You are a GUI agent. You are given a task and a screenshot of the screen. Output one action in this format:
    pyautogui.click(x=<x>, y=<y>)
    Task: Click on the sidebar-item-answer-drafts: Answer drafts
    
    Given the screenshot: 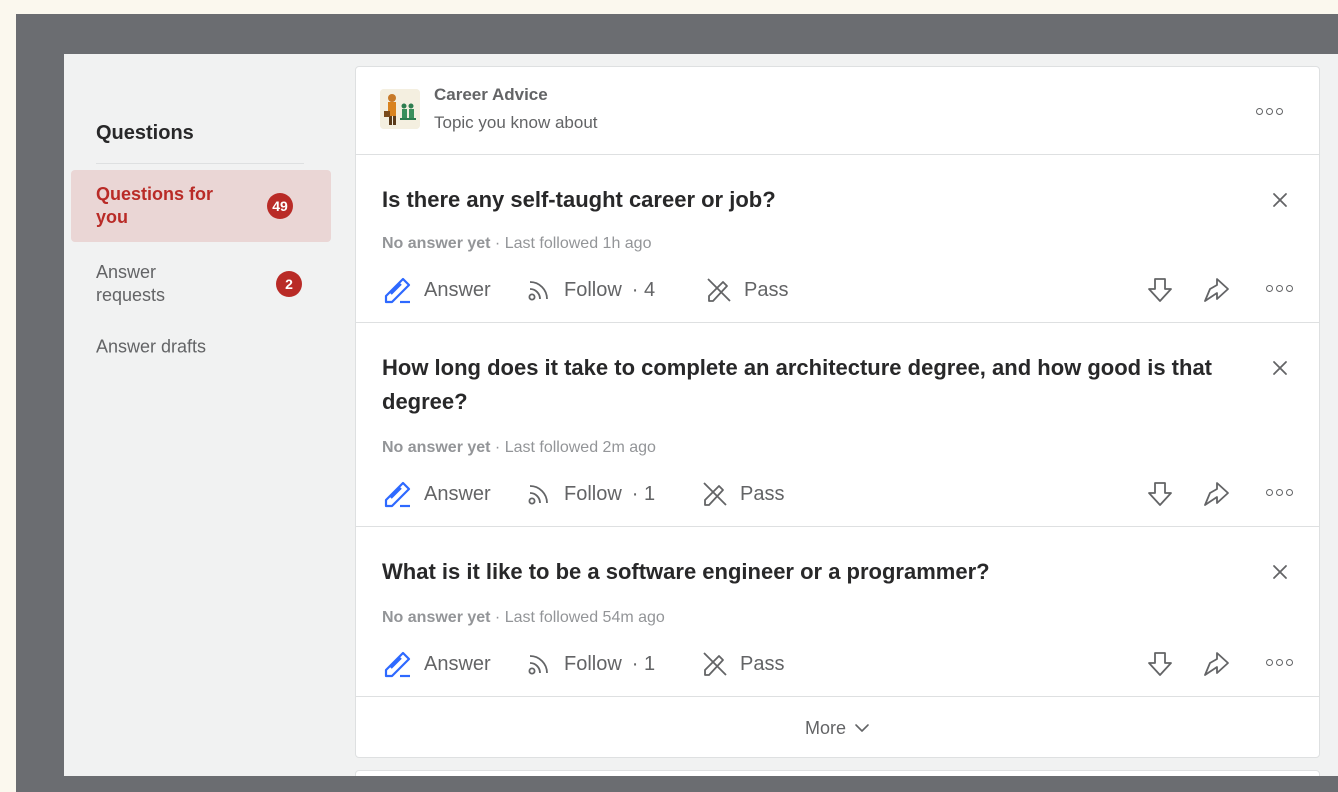 What is the action you would take?
    pyautogui.click(x=201, y=347)
    